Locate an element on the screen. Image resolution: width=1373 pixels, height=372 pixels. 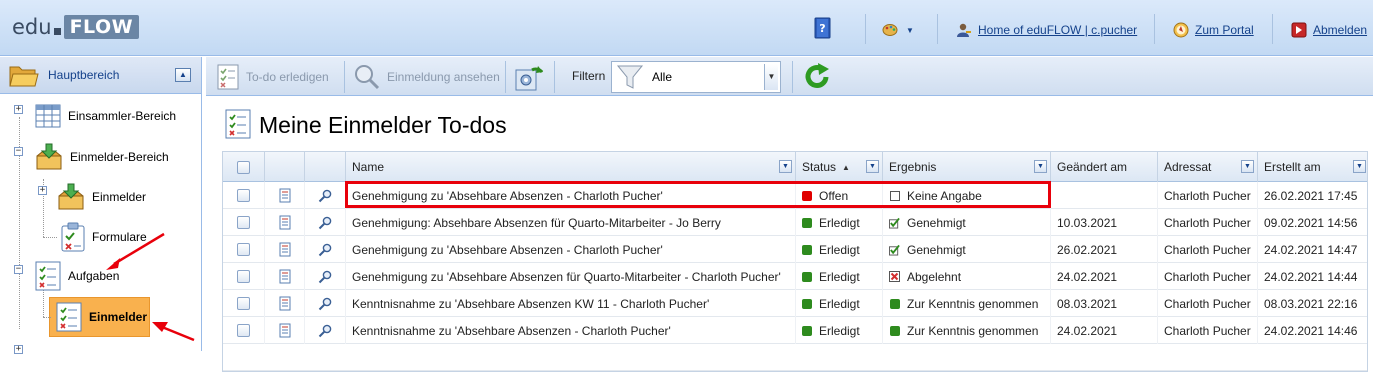
refresh-icon is located at coordinates (817, 75).